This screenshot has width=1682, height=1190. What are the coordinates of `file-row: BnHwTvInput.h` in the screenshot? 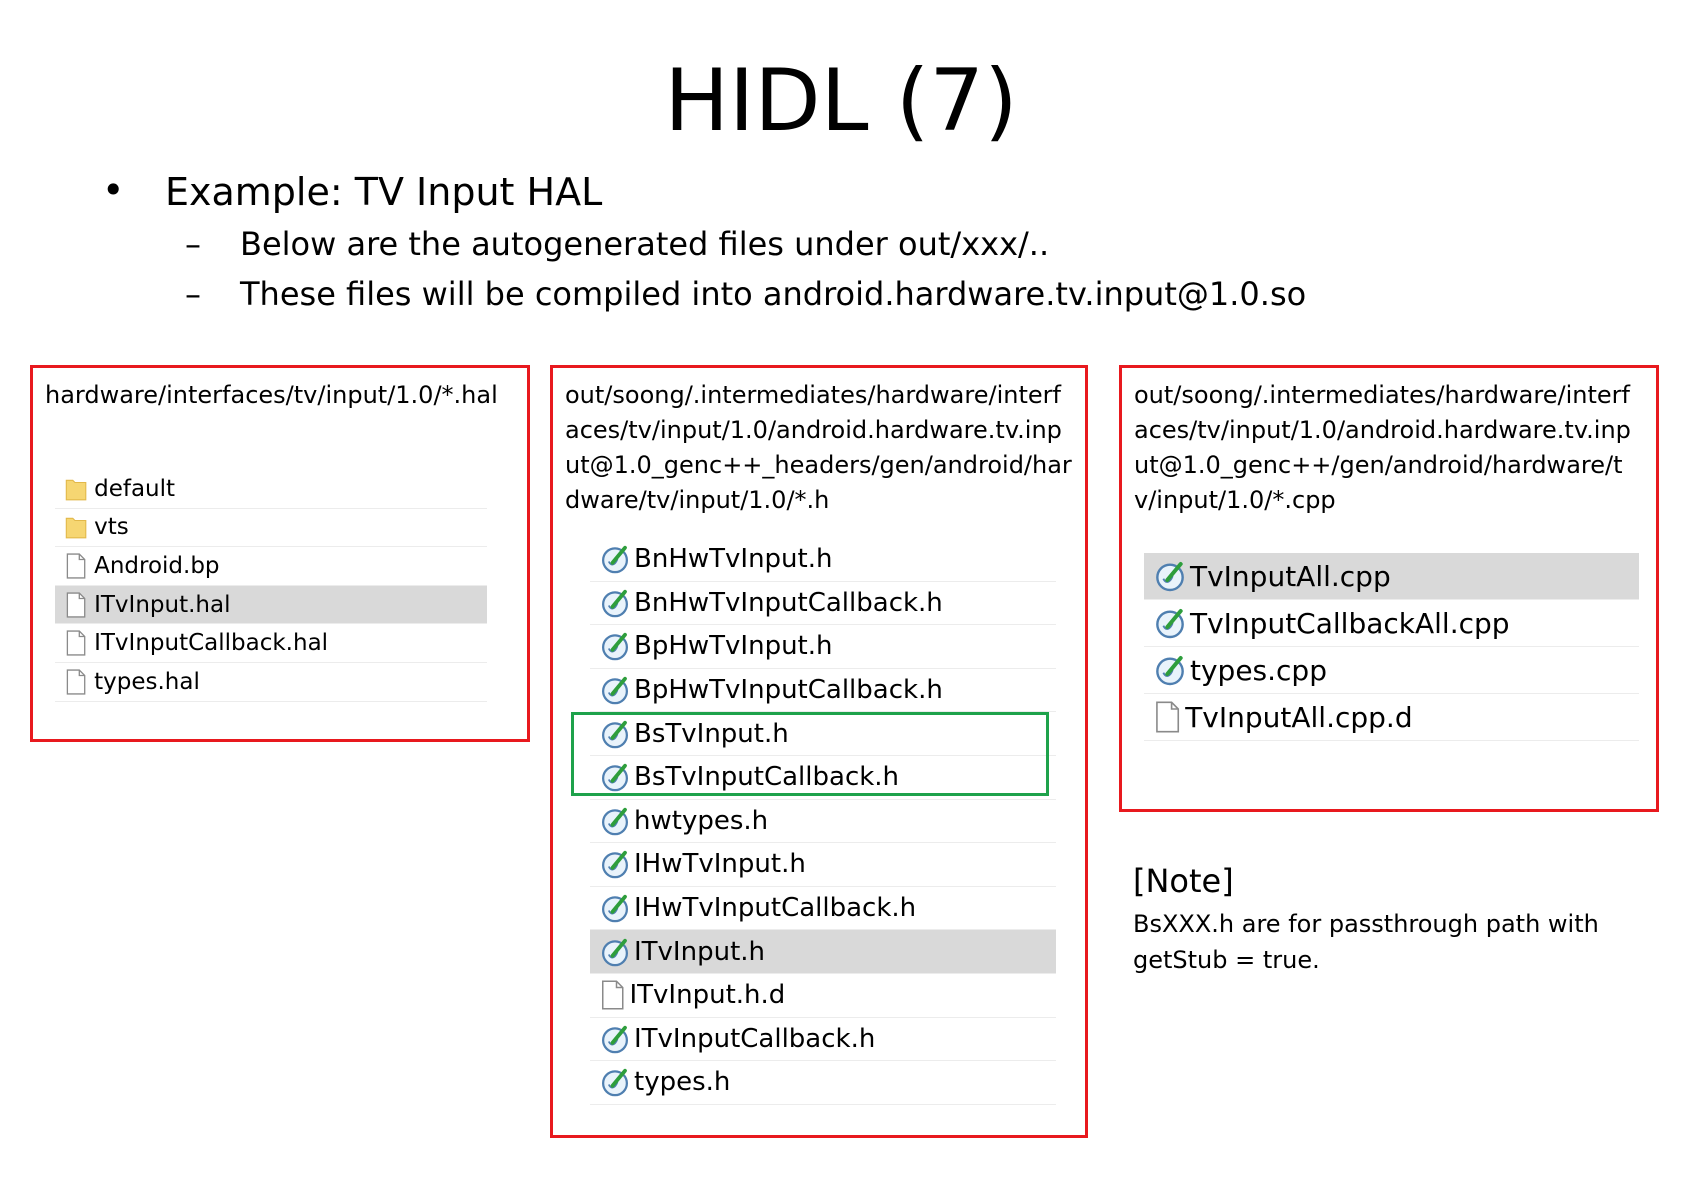 It's located at (823, 560).